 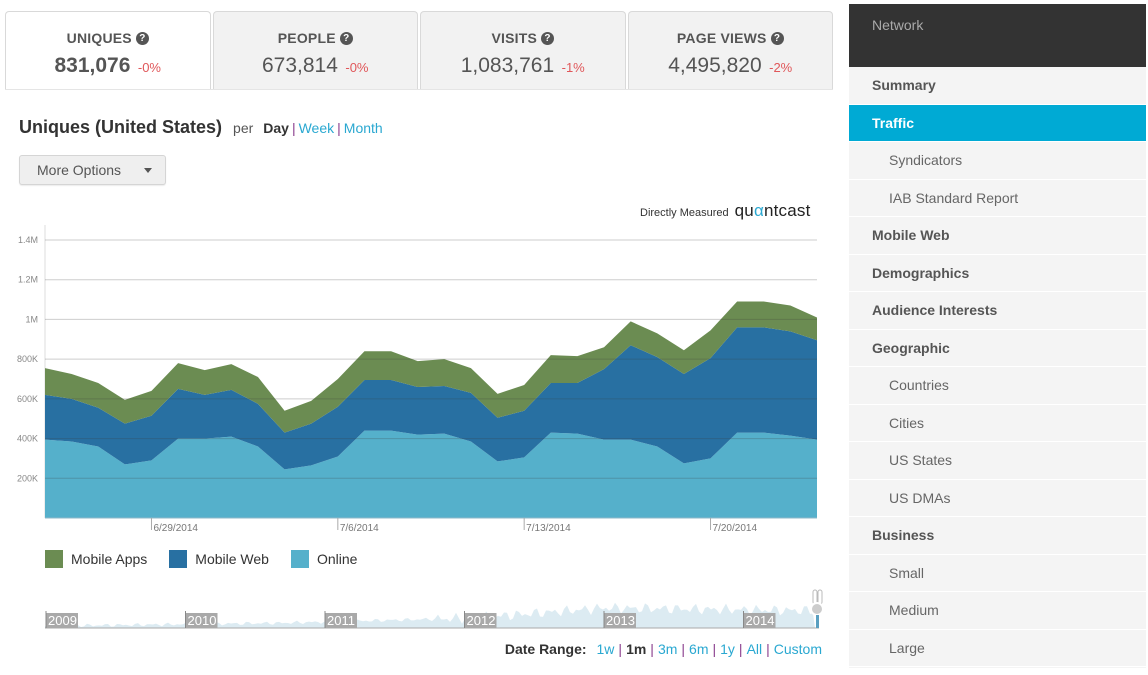 I want to click on x-tick-label: 6/29/2014, so click(x=175, y=528).